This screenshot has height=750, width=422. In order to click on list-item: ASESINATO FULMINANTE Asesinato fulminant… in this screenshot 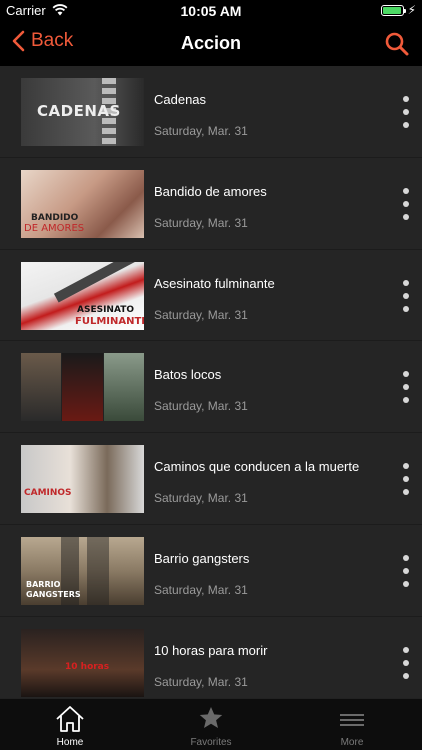, I will do `click(211, 296)`.